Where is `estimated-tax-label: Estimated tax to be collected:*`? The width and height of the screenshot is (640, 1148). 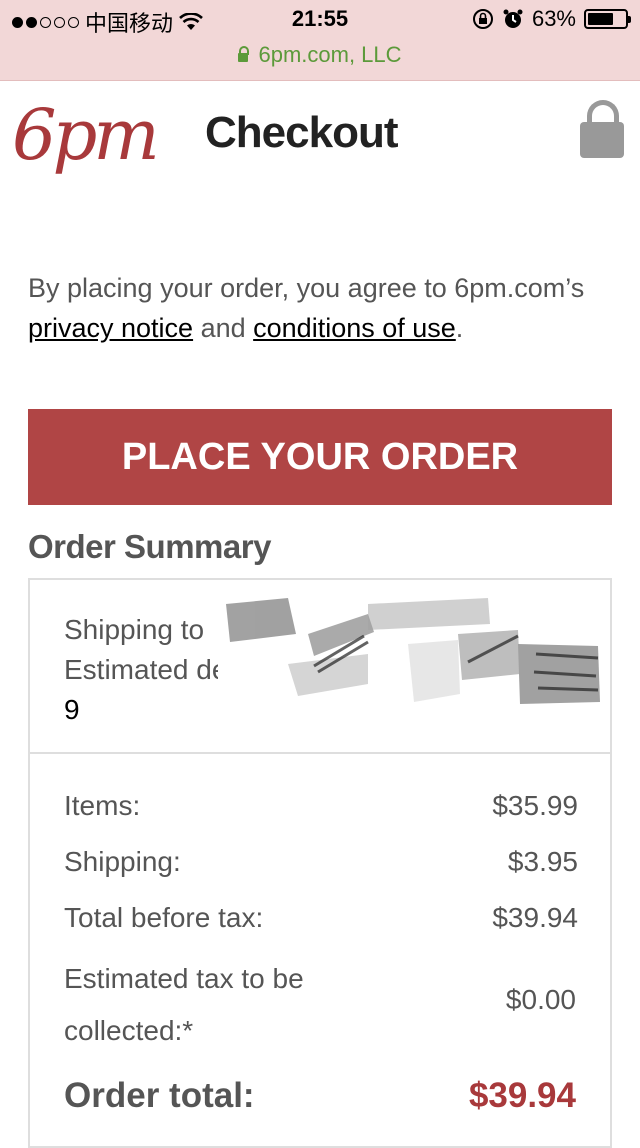 estimated-tax-label: Estimated tax to be collected:* is located at coordinates (184, 1004).